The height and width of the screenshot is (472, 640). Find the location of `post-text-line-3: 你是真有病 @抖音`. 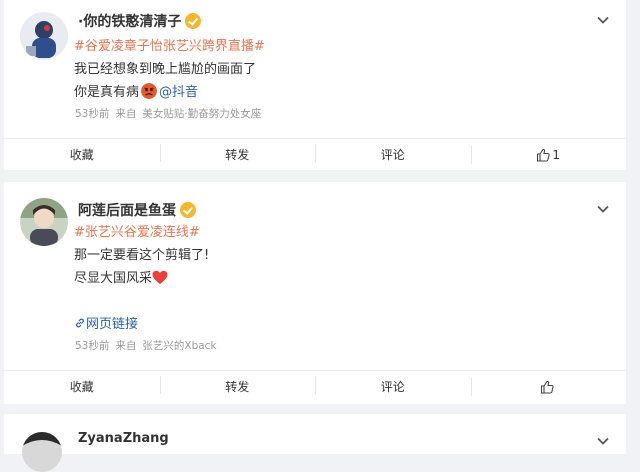

post-text-line-3: 你是真有病 @抖音 is located at coordinates (136, 91).